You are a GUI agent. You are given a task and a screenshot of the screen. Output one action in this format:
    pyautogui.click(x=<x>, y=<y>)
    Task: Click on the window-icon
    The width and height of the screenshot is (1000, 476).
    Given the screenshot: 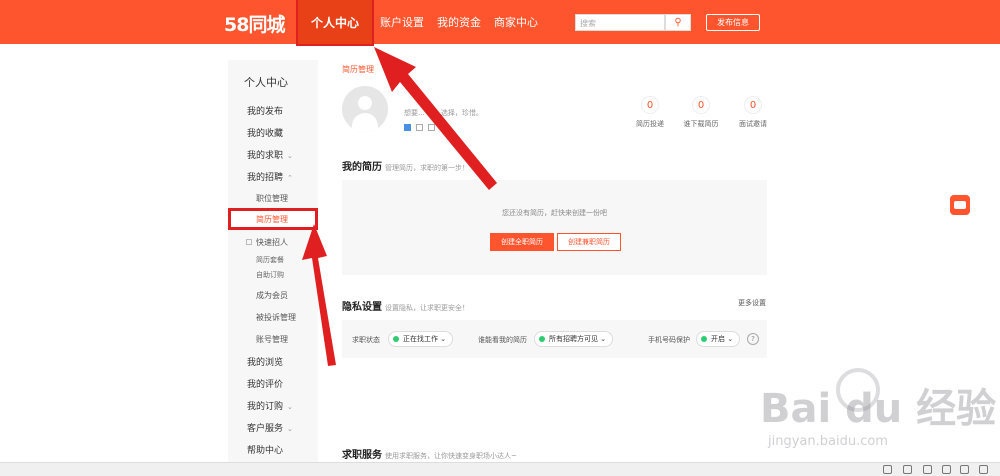 What is the action you would take?
    pyautogui.click(x=964, y=469)
    